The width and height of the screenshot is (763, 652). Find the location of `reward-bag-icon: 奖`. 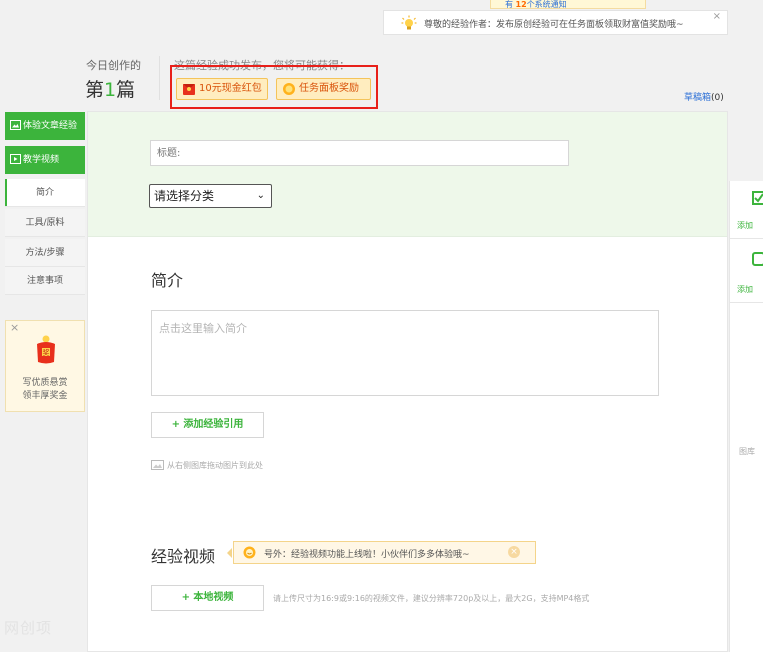

reward-bag-icon: 奖 is located at coordinates (46, 349).